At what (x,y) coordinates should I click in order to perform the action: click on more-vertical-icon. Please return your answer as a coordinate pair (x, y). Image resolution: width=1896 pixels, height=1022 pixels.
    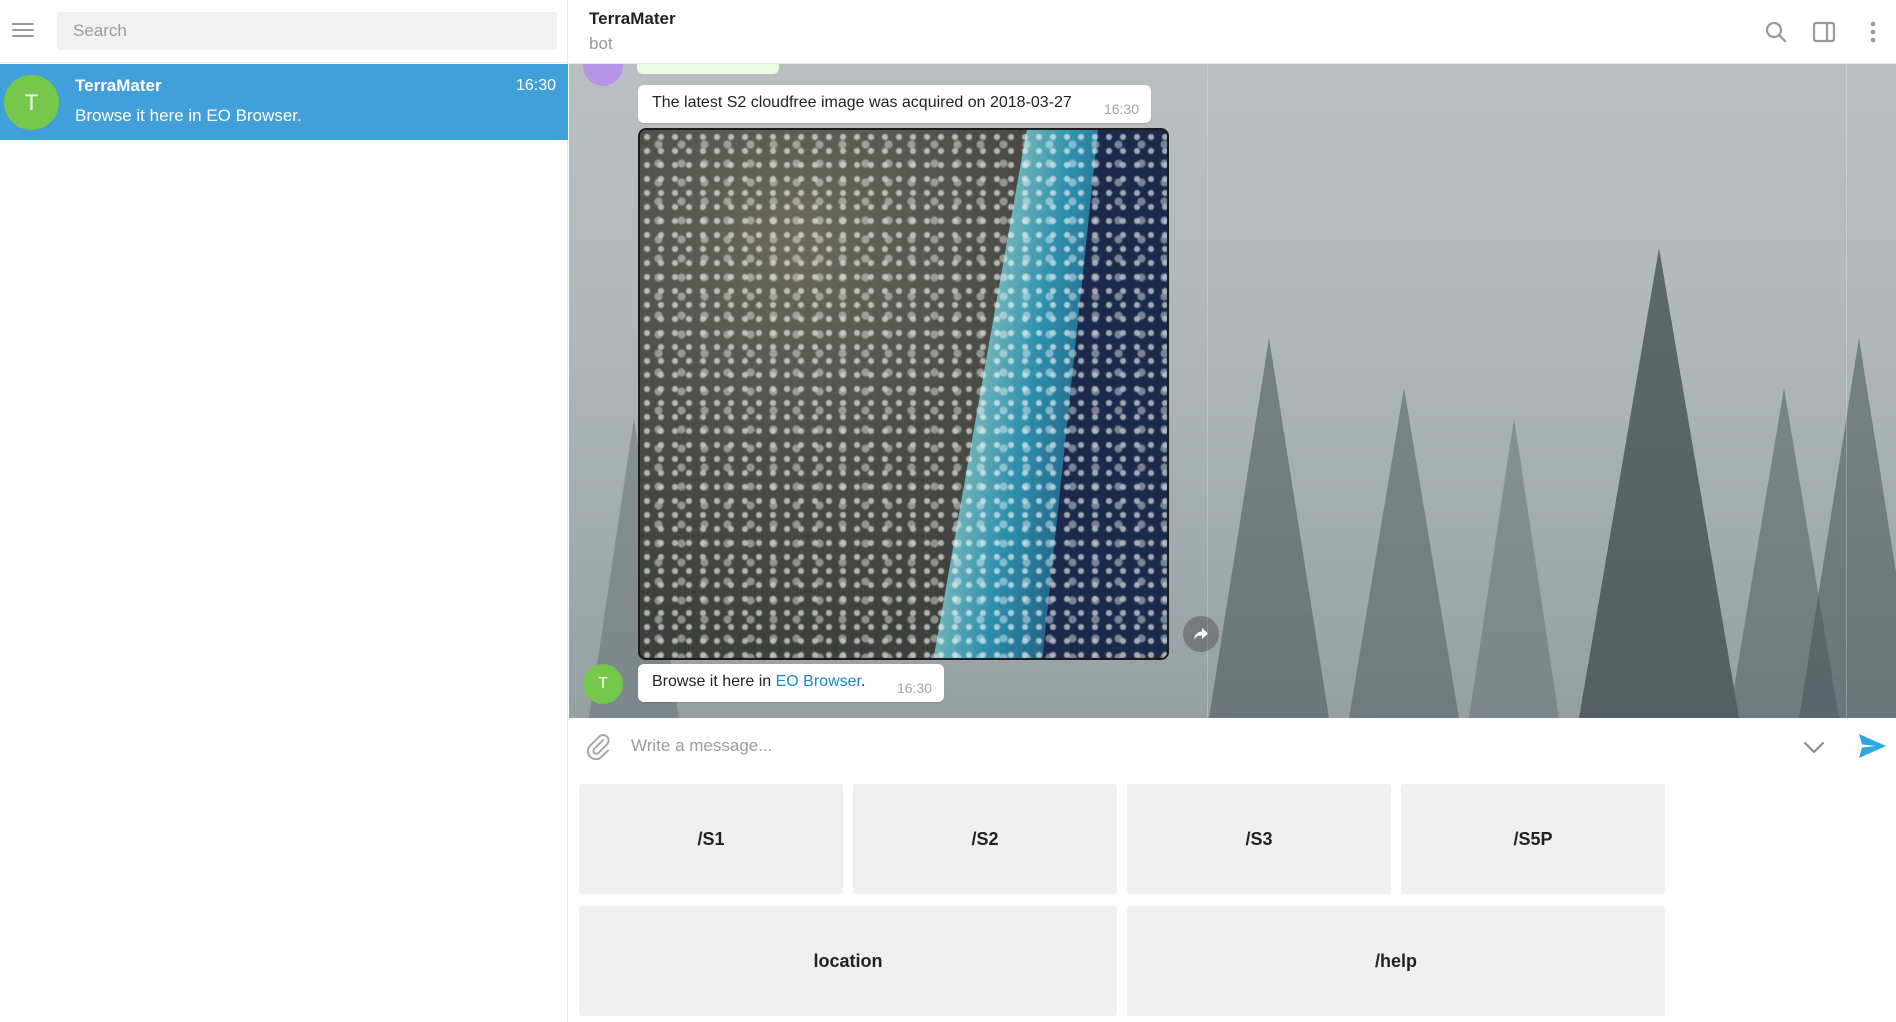
    Looking at the image, I should click on (1873, 32).